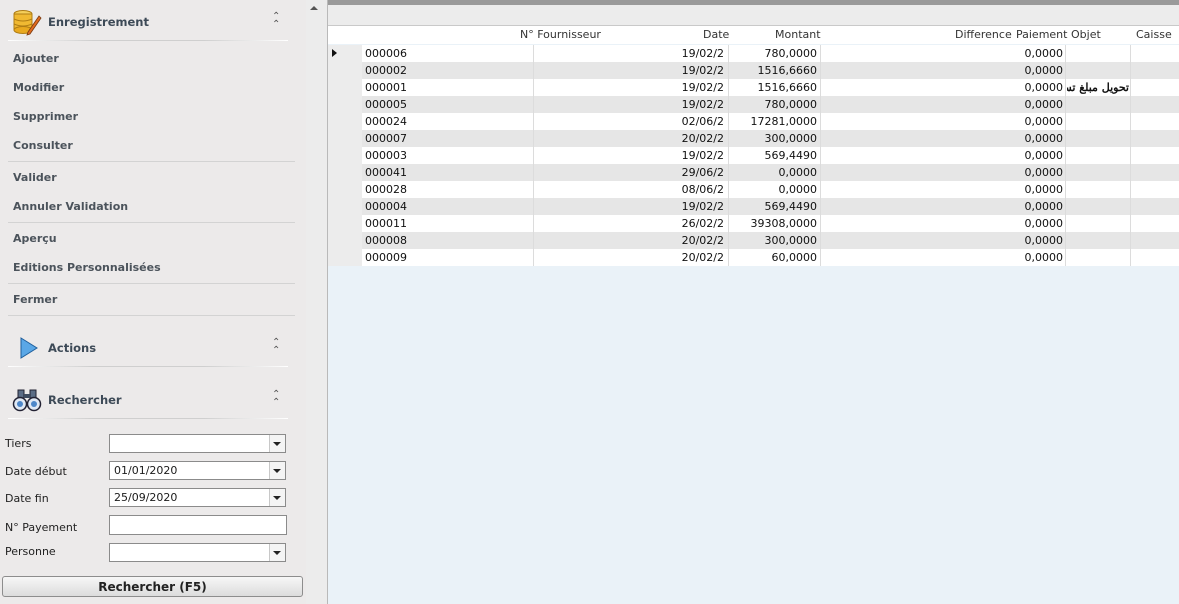 This screenshot has height=604, width=1179. What do you see at coordinates (770, 70) in the screenshot?
I see `row-body: 000002 19/02/2 1516,6660 0,0000` at bounding box center [770, 70].